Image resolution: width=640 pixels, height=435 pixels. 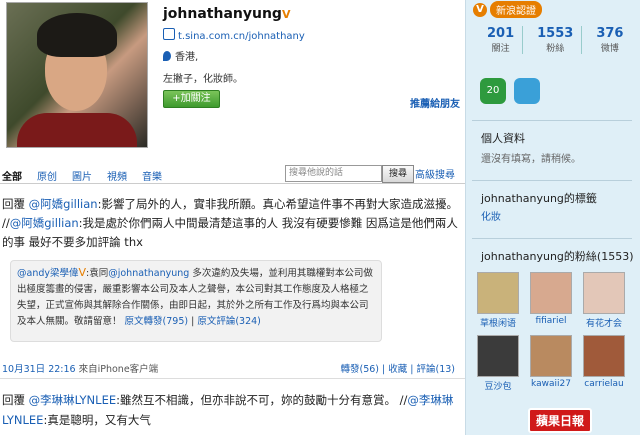 I want to click on stat-followers: 1553 粉絲, so click(x=556, y=40).